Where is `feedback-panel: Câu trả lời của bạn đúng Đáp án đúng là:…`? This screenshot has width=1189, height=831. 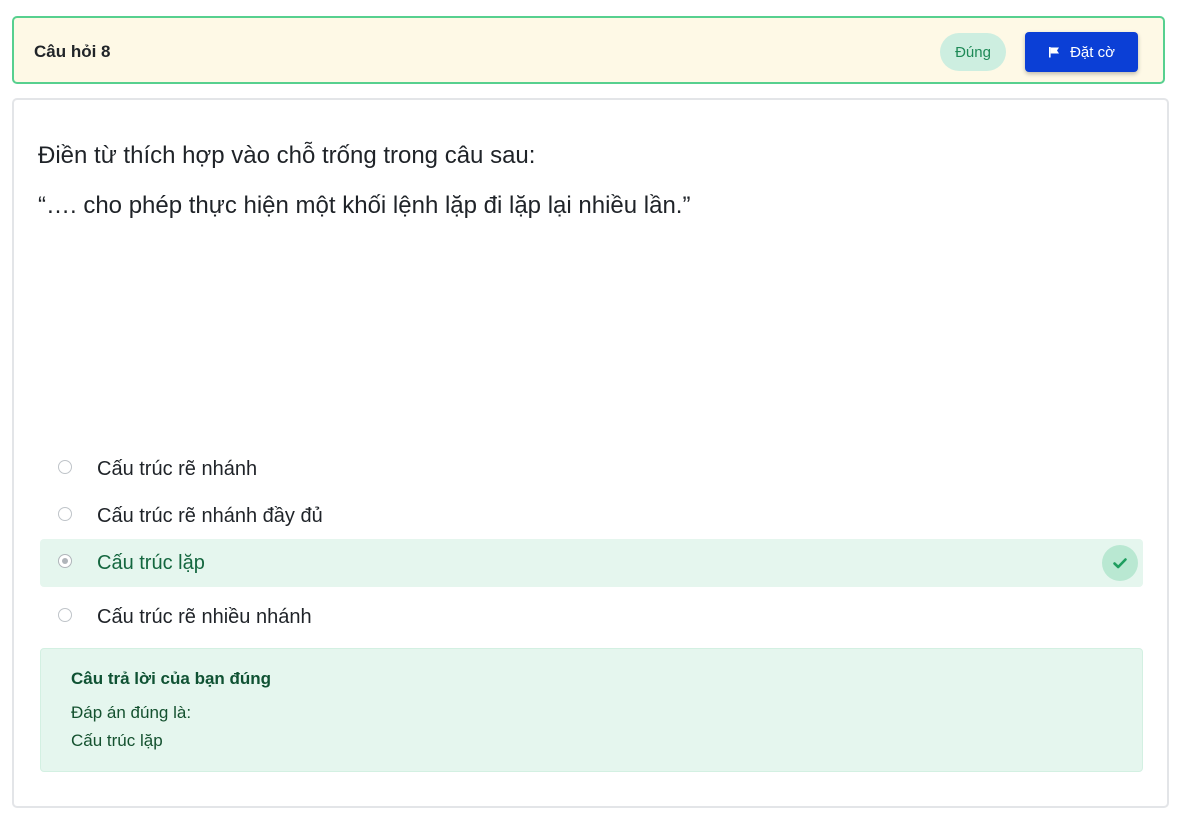 feedback-panel: Câu trả lời của bạn đúng Đáp án đúng là:… is located at coordinates (591, 710).